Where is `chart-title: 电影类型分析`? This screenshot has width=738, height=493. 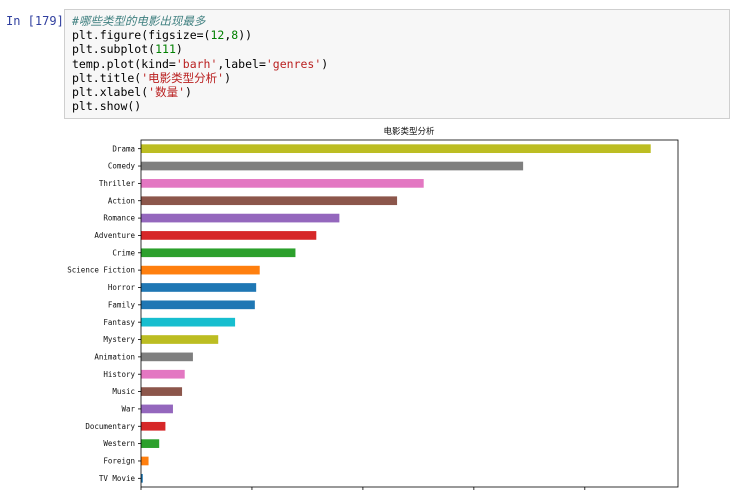
chart-title: 电影类型分析 is located at coordinates (409, 131).